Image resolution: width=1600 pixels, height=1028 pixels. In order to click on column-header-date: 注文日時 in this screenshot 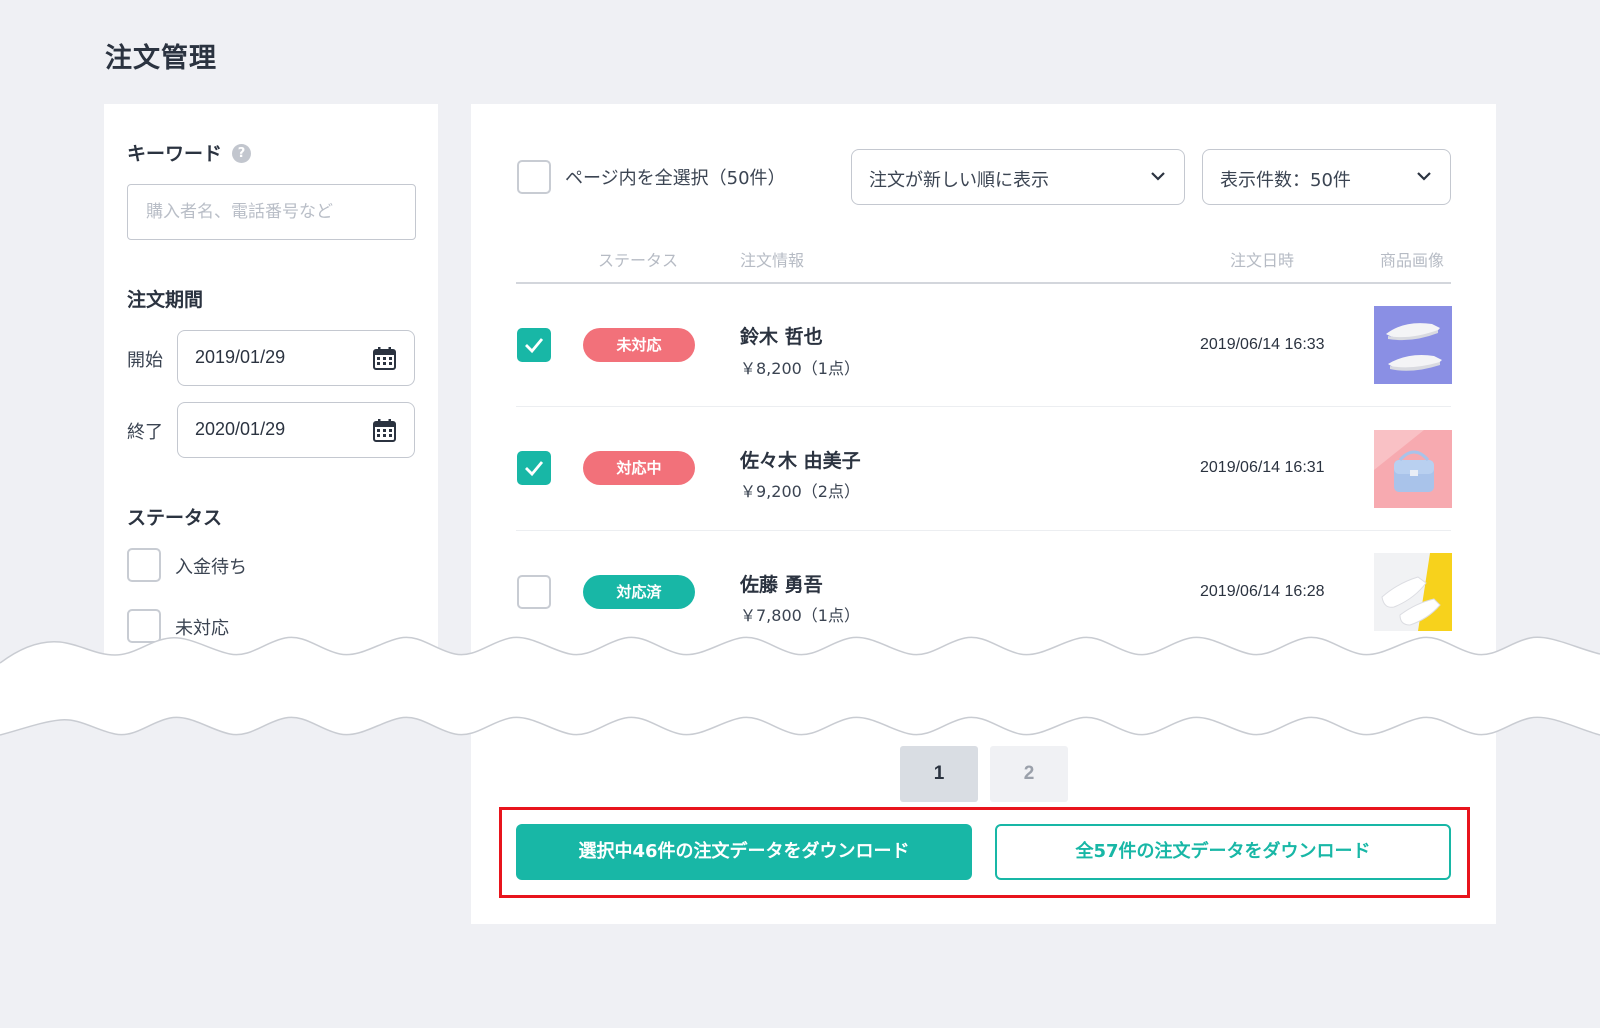, I will do `click(1262, 260)`.